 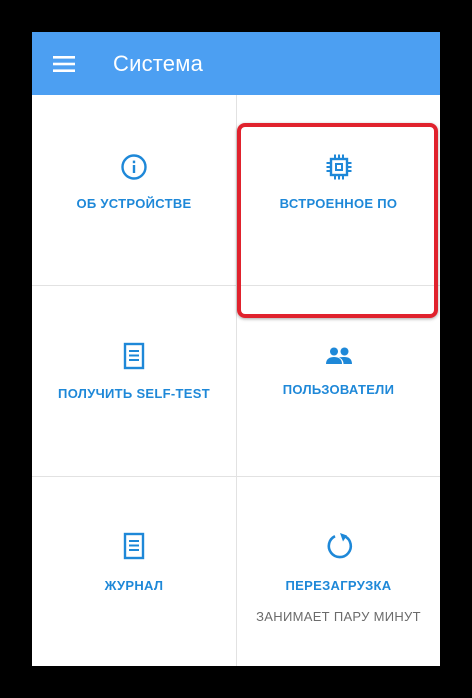 I want to click on app-bar: Система, so click(x=236, y=63).